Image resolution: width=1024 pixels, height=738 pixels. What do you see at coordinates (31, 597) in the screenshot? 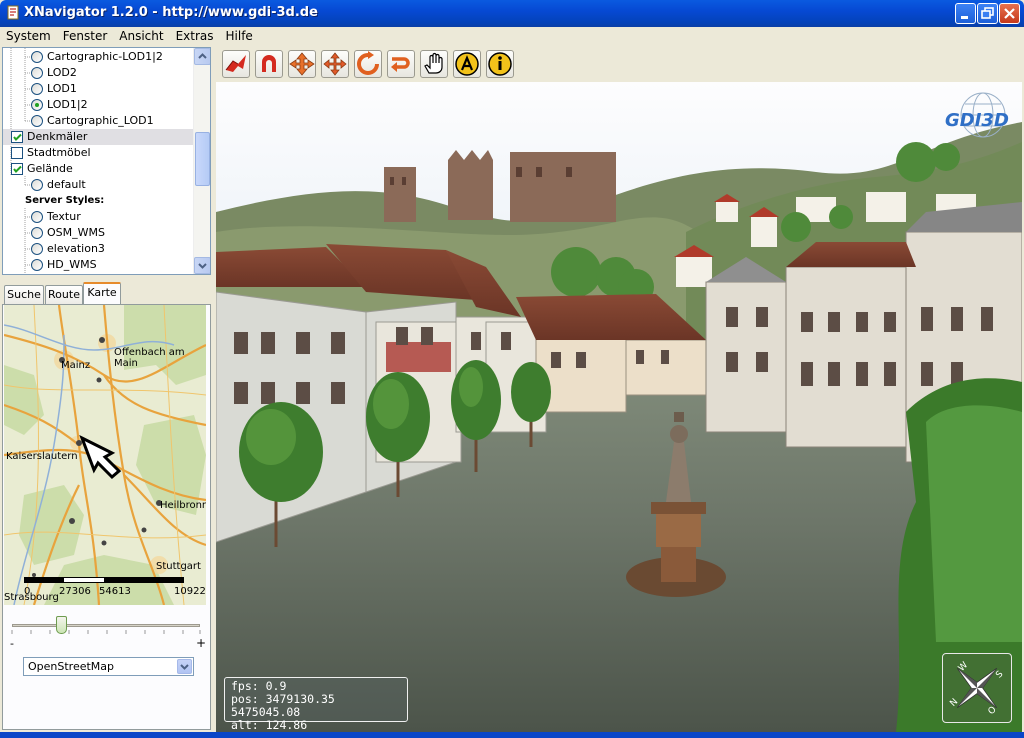
I see `map-label-strasbourg: Strasbourg` at bounding box center [31, 597].